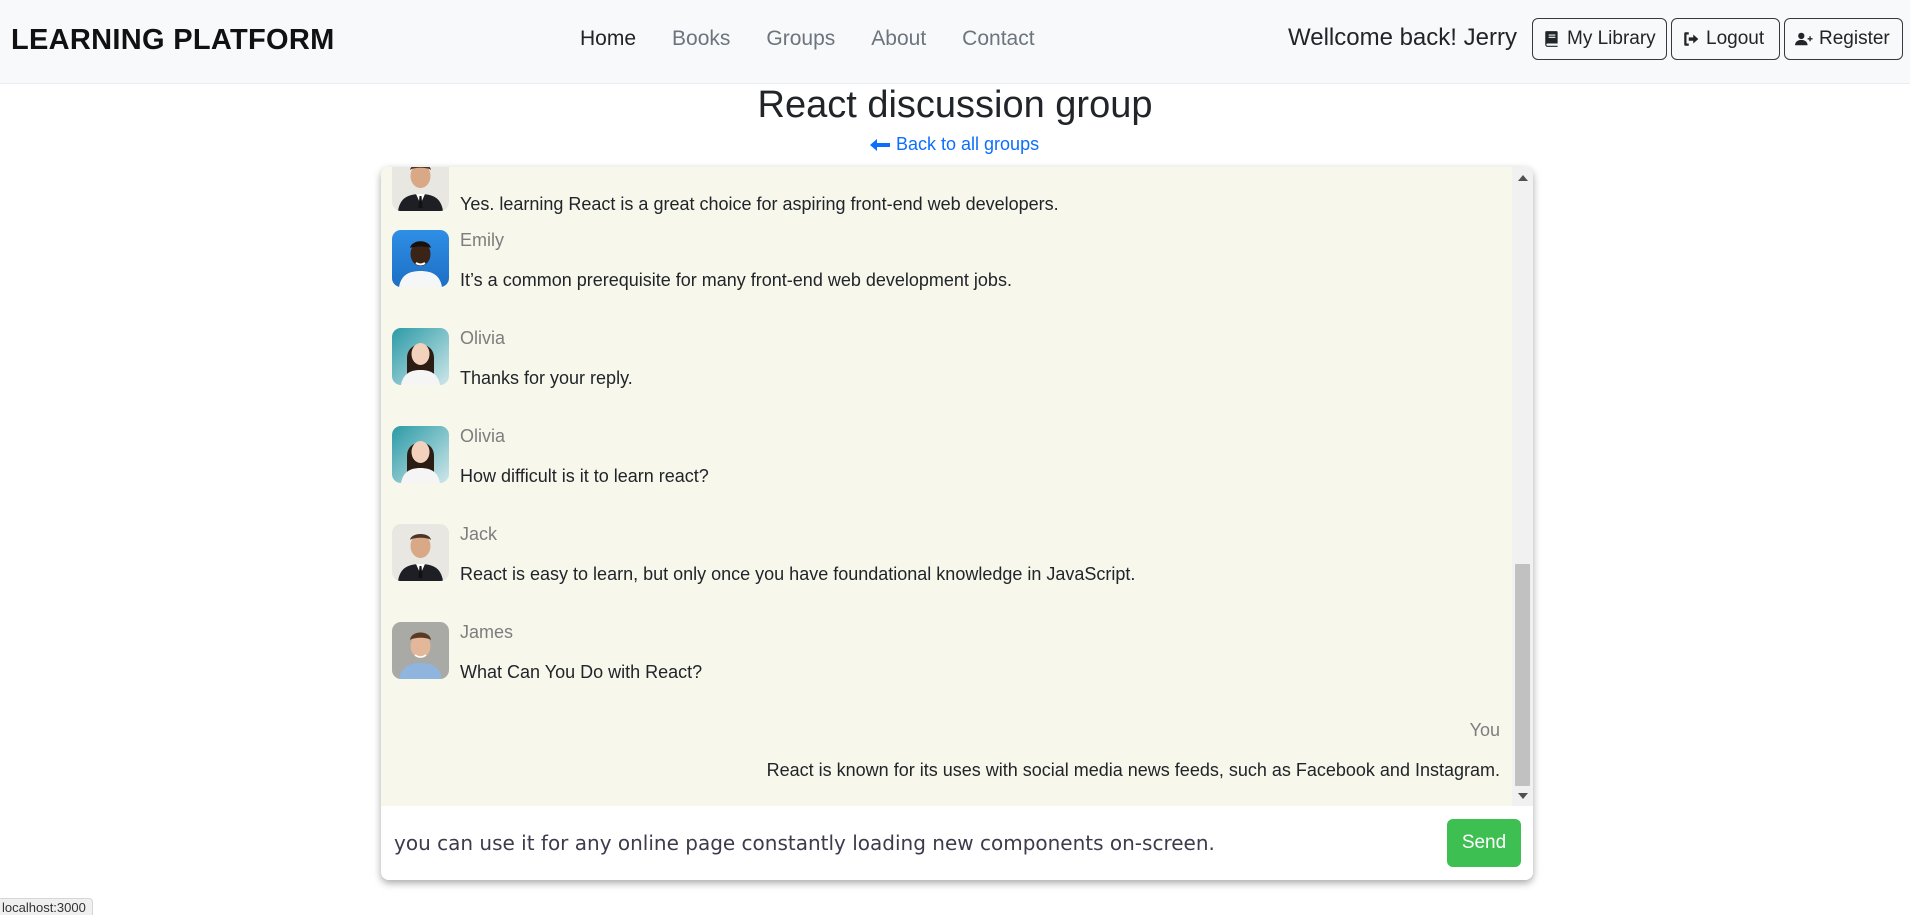  Describe the element at coordinates (608, 43) in the screenshot. I see `nav-link-home: Home` at that location.